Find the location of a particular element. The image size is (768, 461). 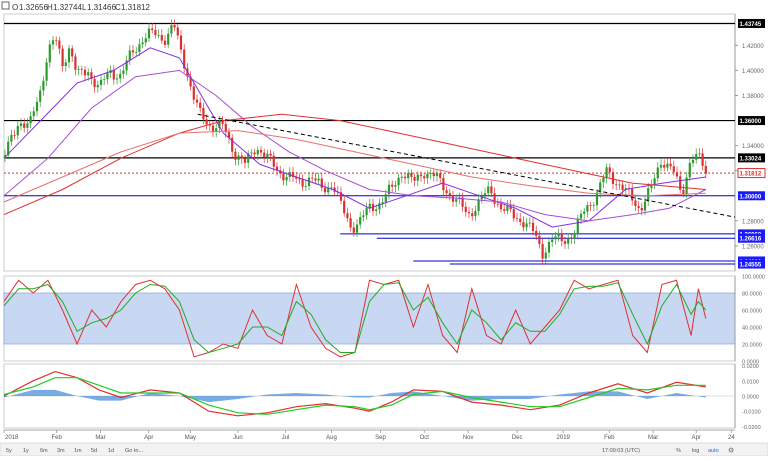

gear-icon: ⚙ is located at coordinates (731, 451).